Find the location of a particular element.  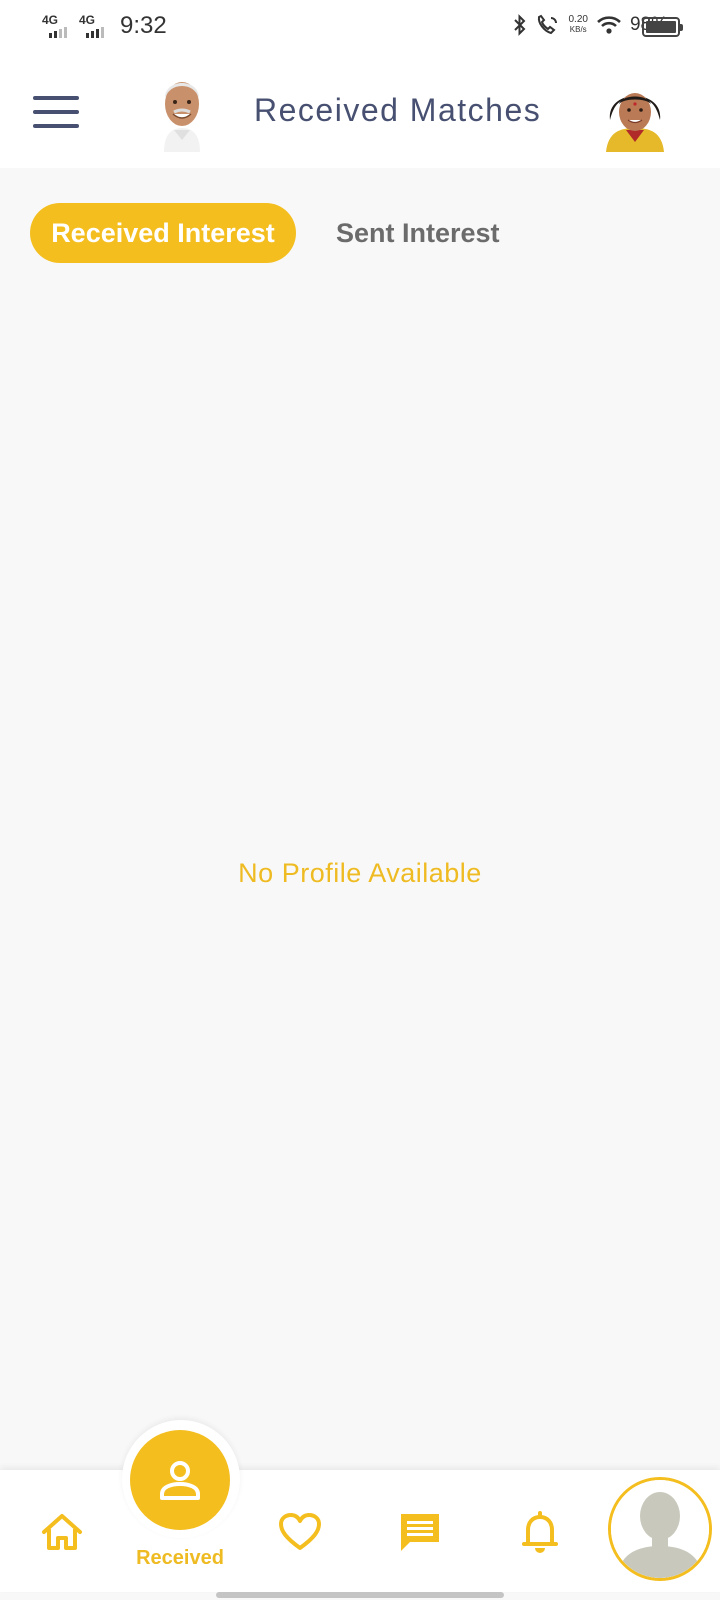

person-icon is located at coordinates (180, 1480).